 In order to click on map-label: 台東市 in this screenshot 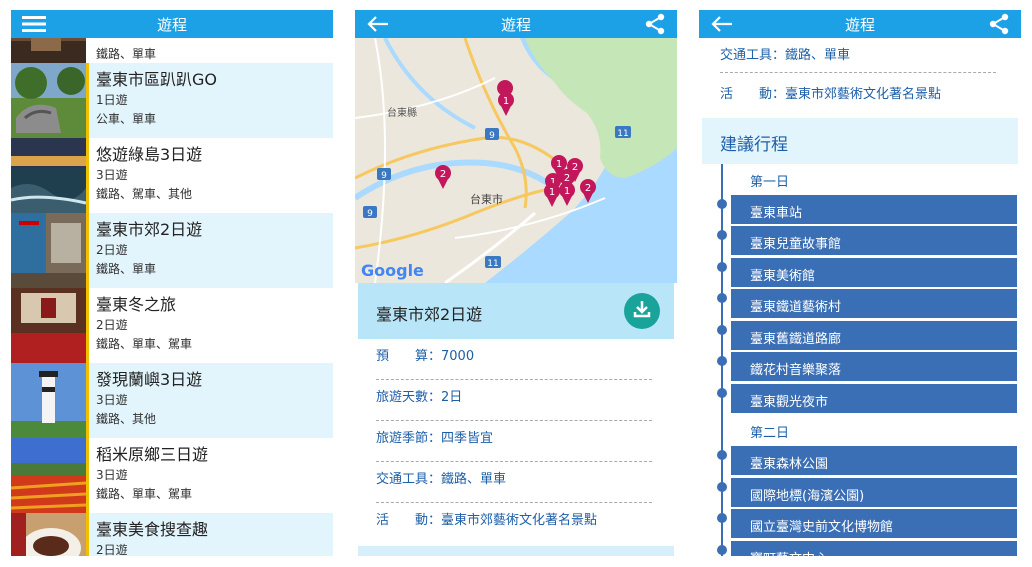, I will do `click(486, 199)`.